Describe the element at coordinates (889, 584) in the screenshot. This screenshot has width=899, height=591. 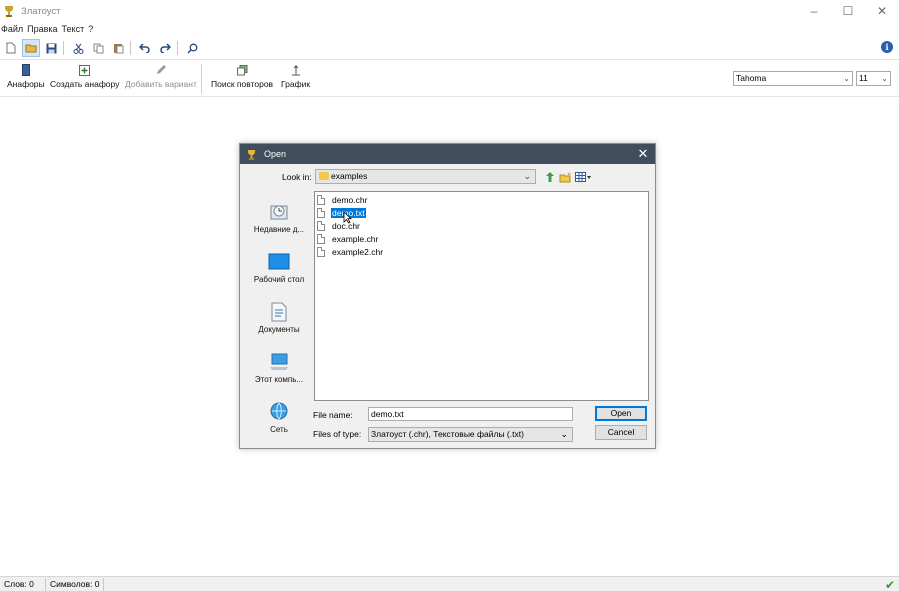
I see `check-icon: ✔` at that location.